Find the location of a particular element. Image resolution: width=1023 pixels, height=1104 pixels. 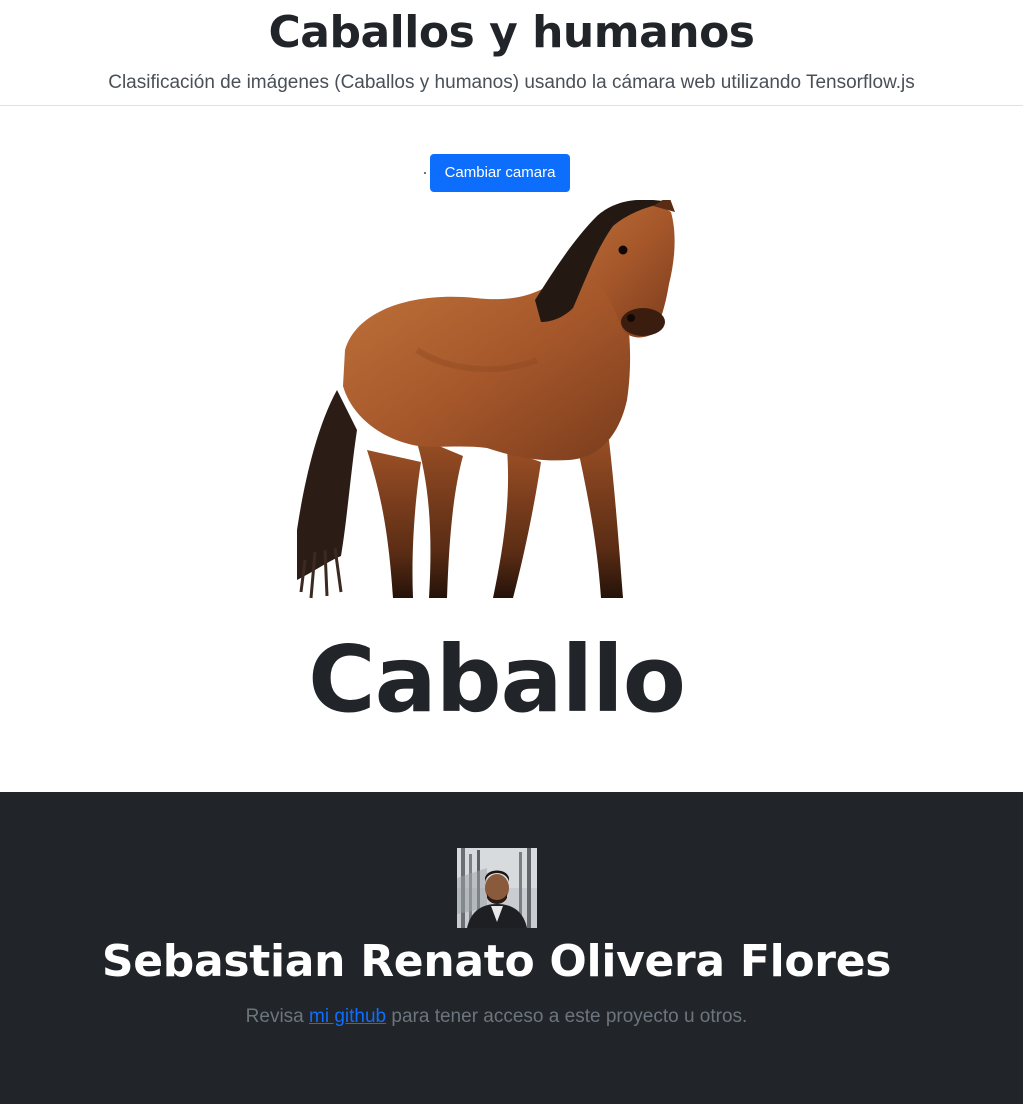

author-photo is located at coordinates (497, 888).